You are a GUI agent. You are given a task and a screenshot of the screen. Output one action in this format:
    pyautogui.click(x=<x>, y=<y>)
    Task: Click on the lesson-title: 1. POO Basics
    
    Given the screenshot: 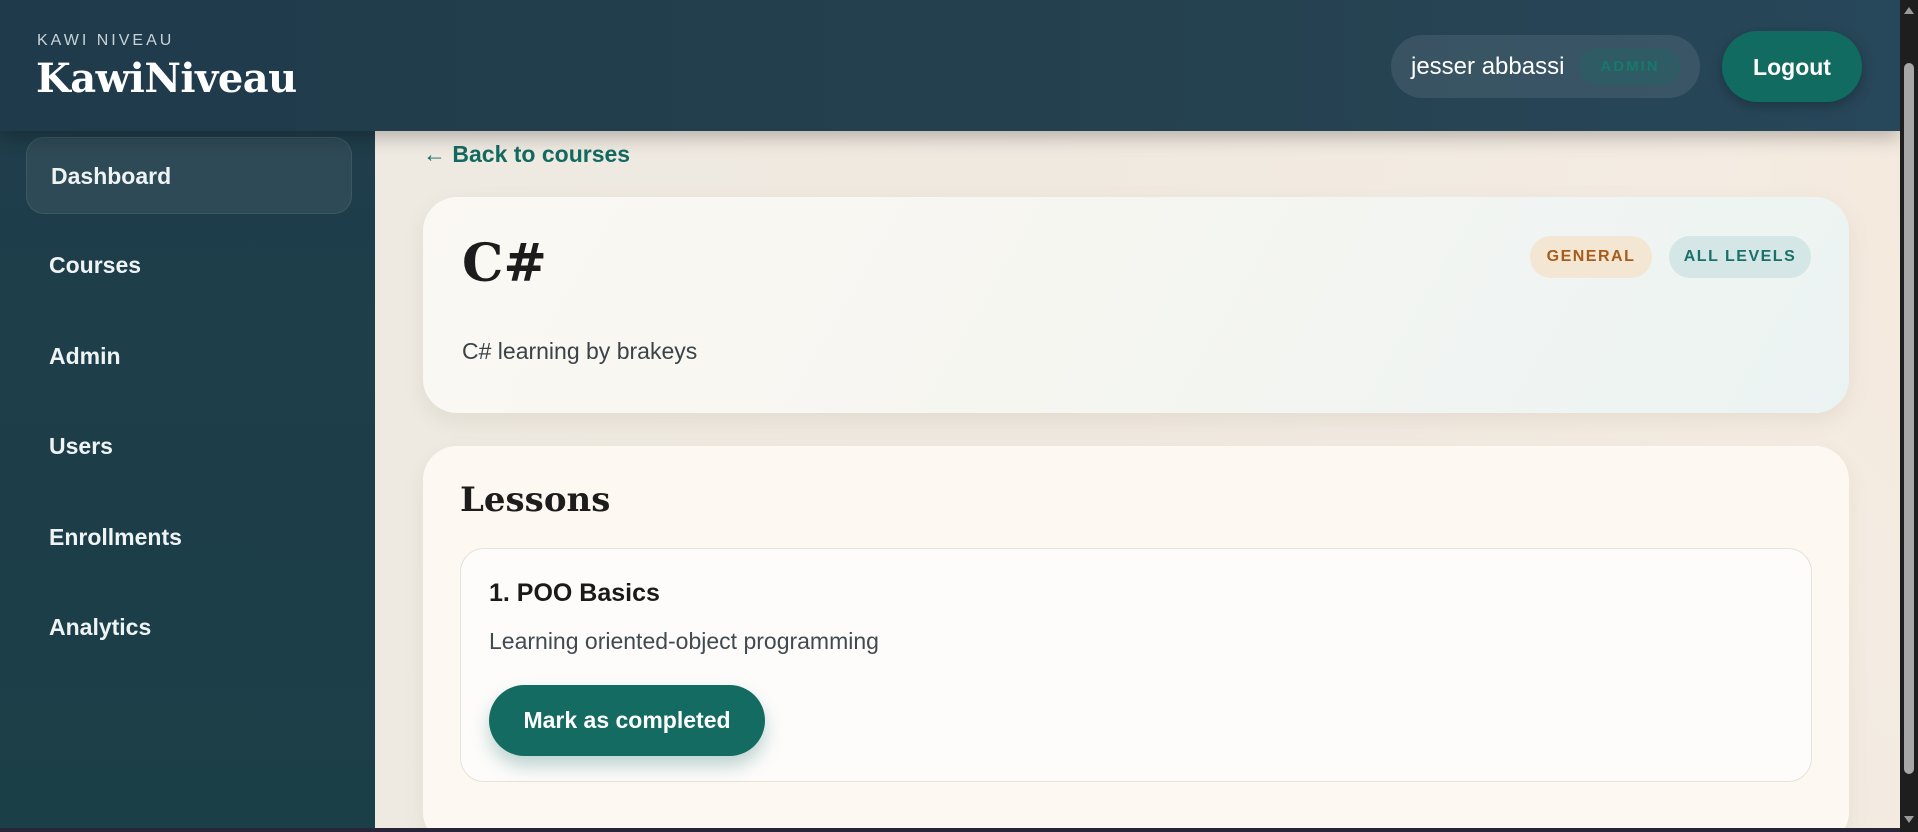 What is the action you would take?
    pyautogui.click(x=574, y=593)
    